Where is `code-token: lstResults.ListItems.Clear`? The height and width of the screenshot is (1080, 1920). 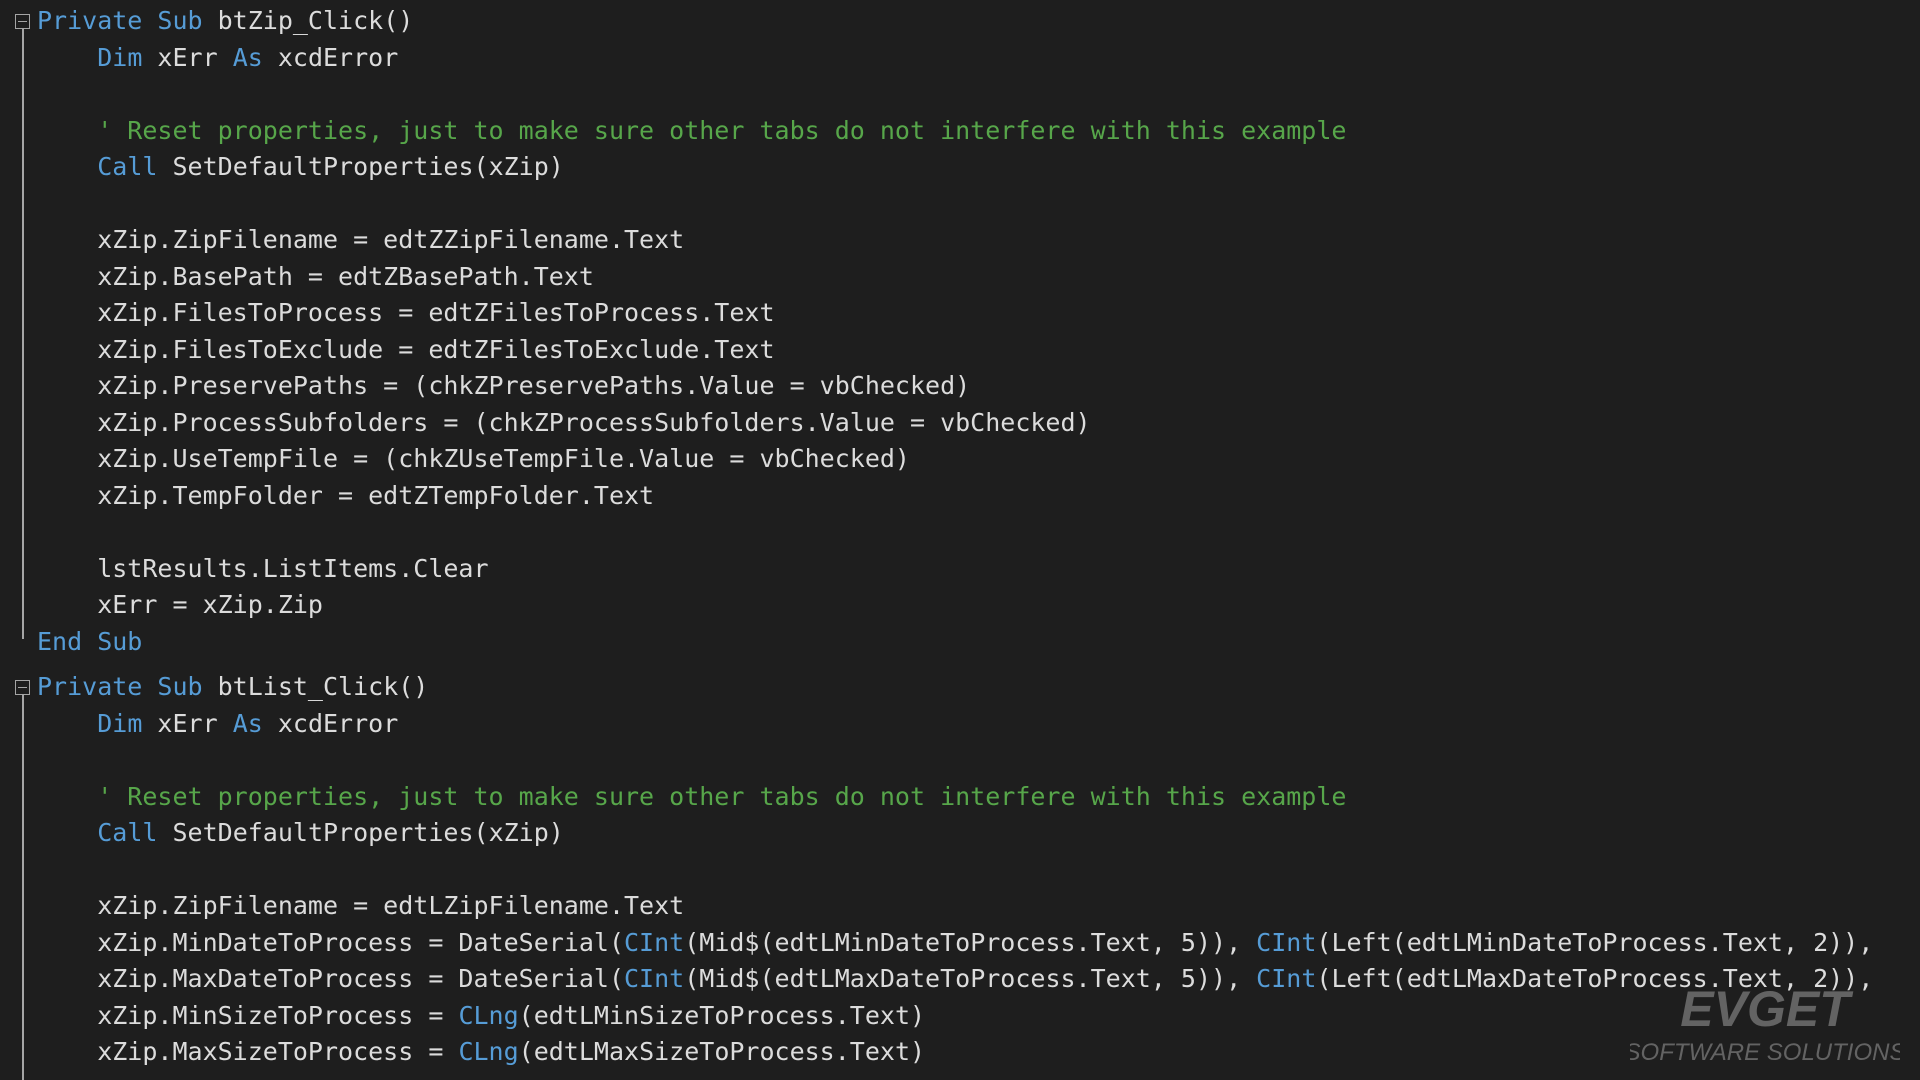 code-token: lstResults.ListItems.Clear is located at coordinates (263, 568).